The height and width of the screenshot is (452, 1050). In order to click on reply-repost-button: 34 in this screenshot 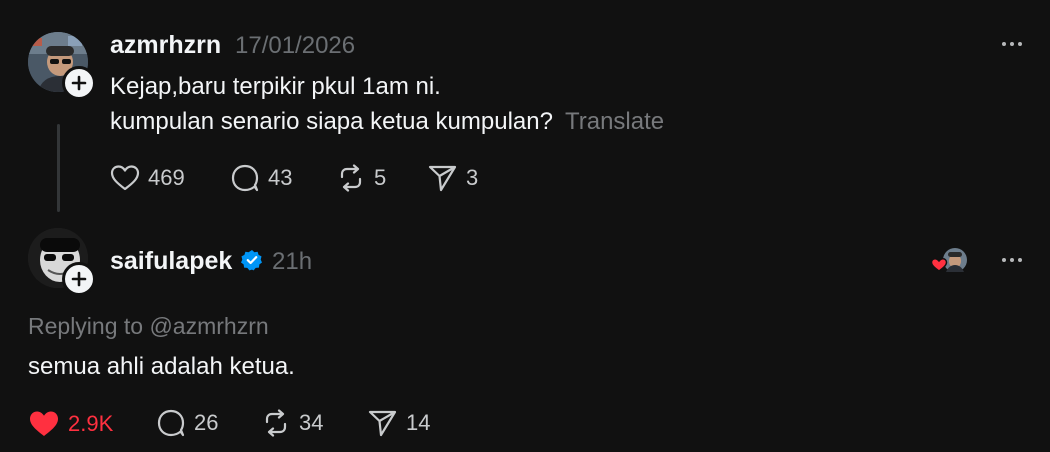, I will do `click(292, 423)`.